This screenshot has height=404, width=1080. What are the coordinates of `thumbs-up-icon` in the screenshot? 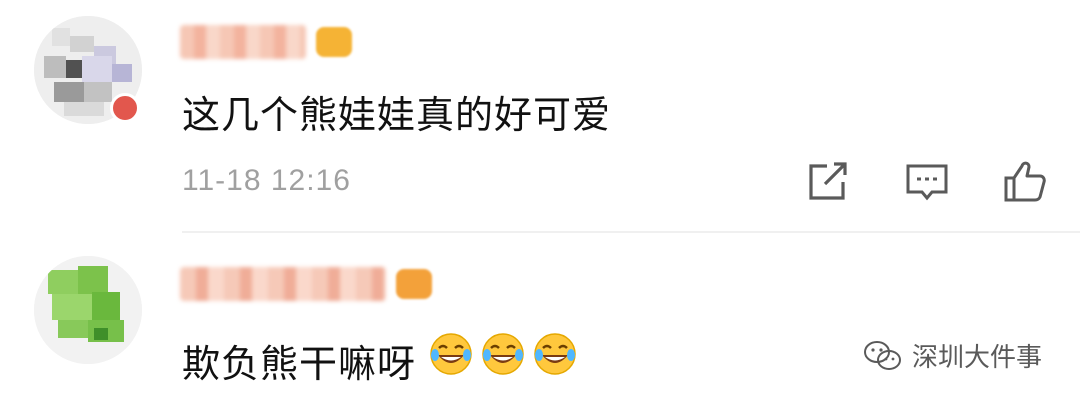 It's located at (1025, 181).